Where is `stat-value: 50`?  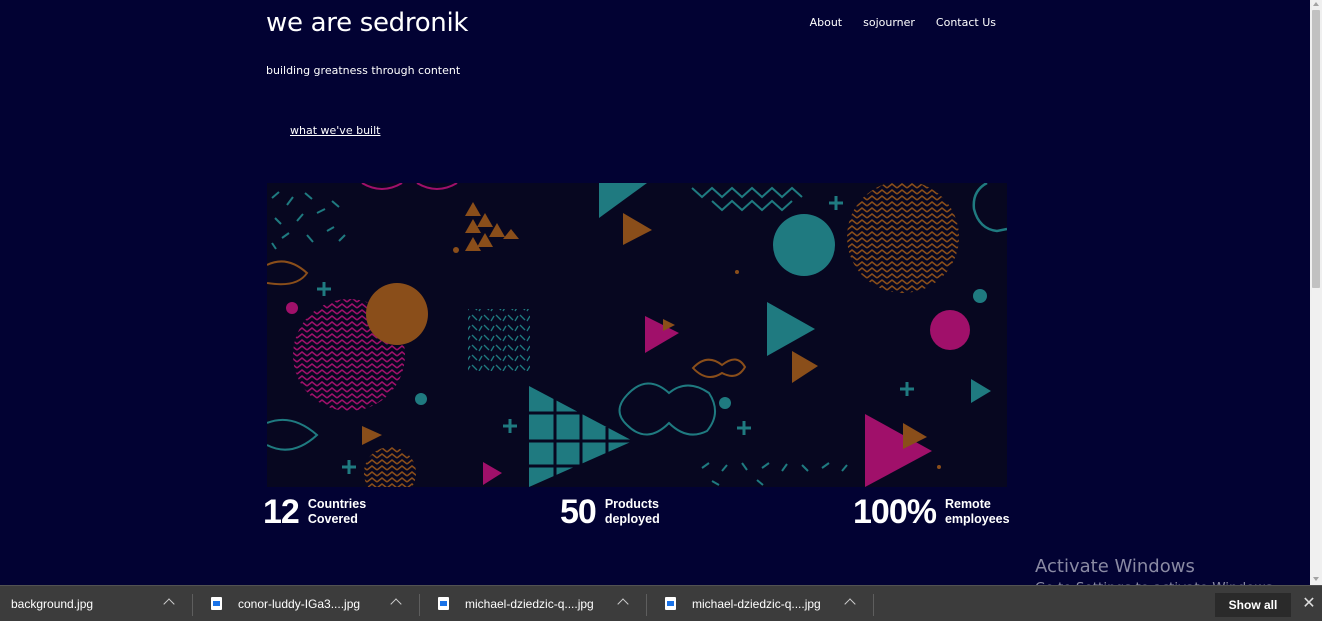
stat-value: 50 is located at coordinates (578, 512).